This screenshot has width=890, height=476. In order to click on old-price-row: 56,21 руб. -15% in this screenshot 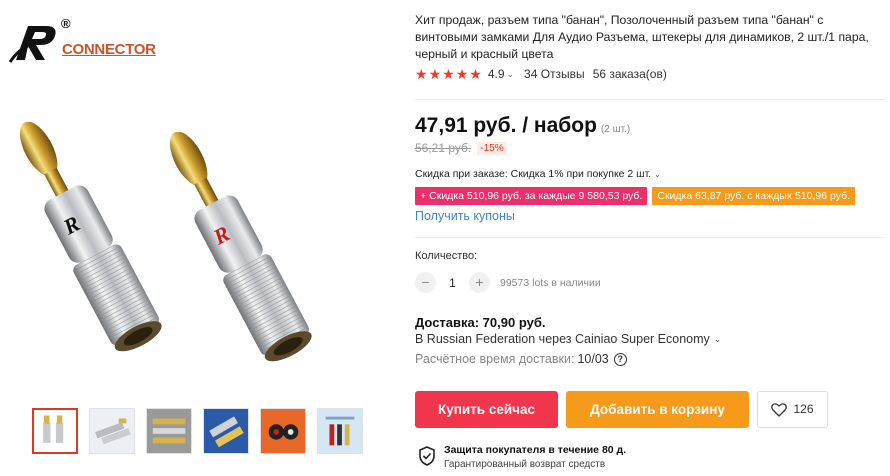, I will do `click(461, 148)`.